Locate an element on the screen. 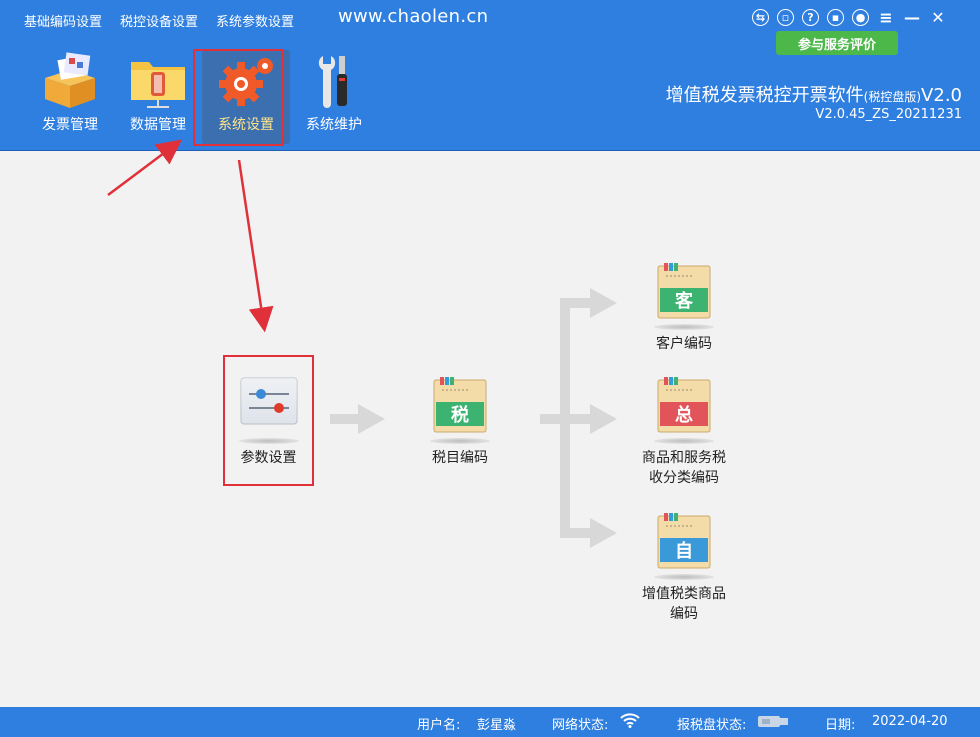  param-settings-label: 参数设置 is located at coordinates (268, 458).